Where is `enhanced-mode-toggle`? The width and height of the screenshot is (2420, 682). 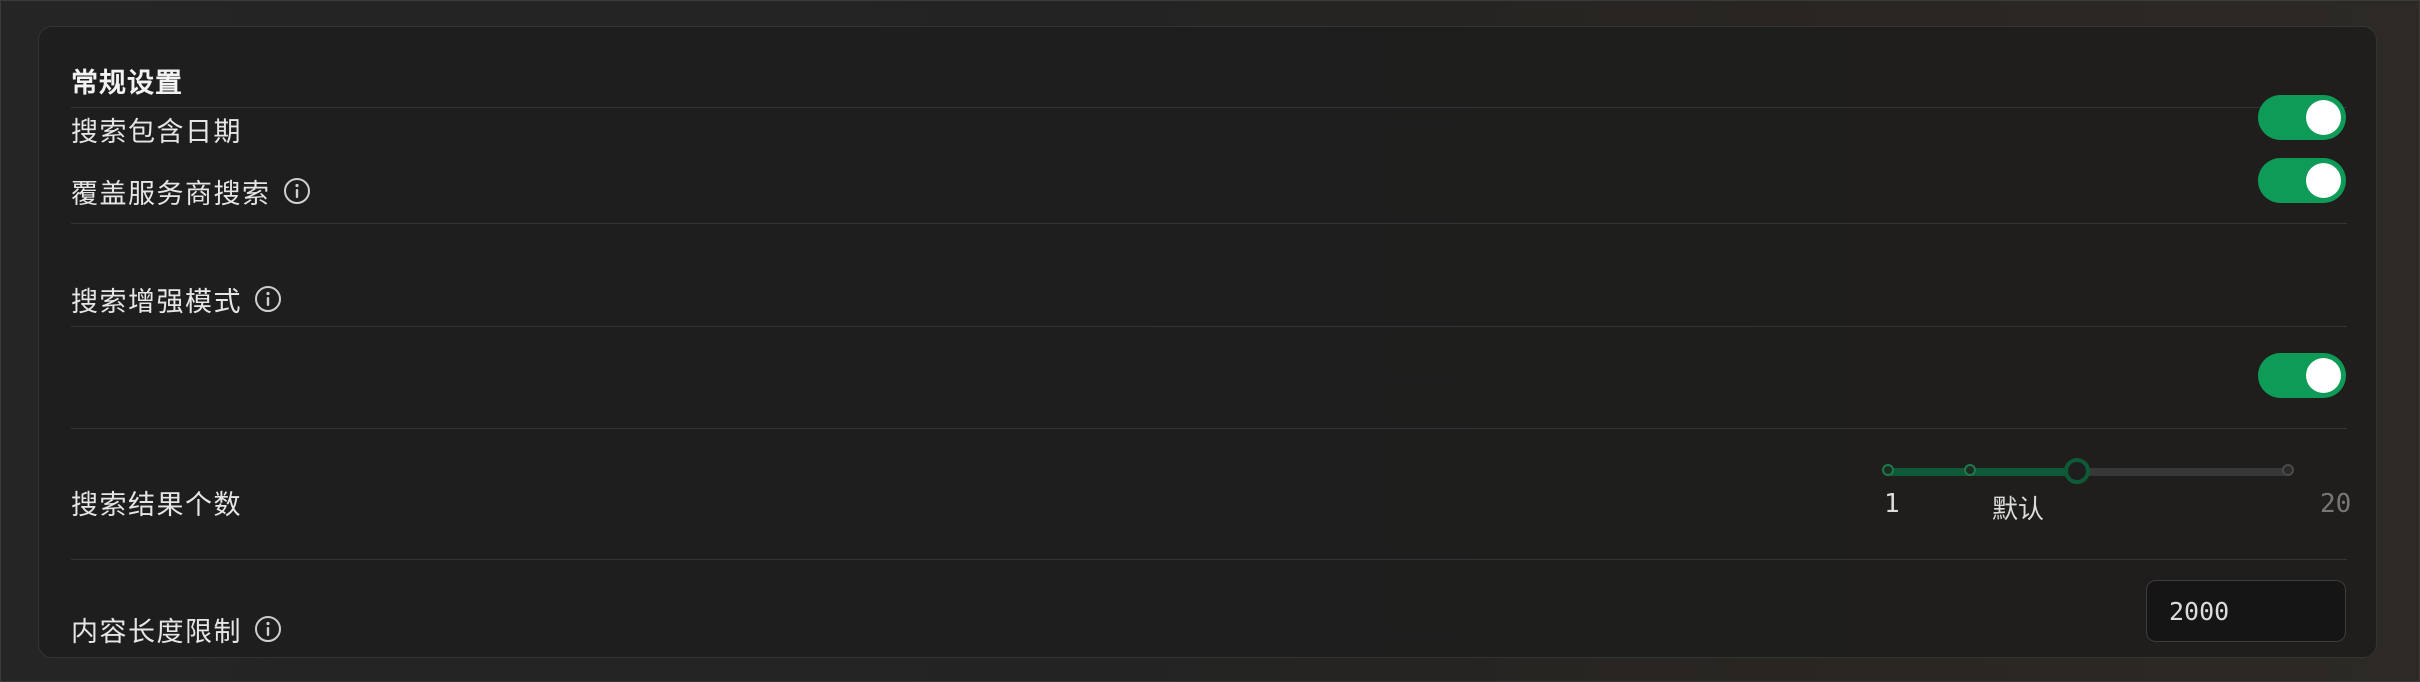 enhanced-mode-toggle is located at coordinates (2302, 375).